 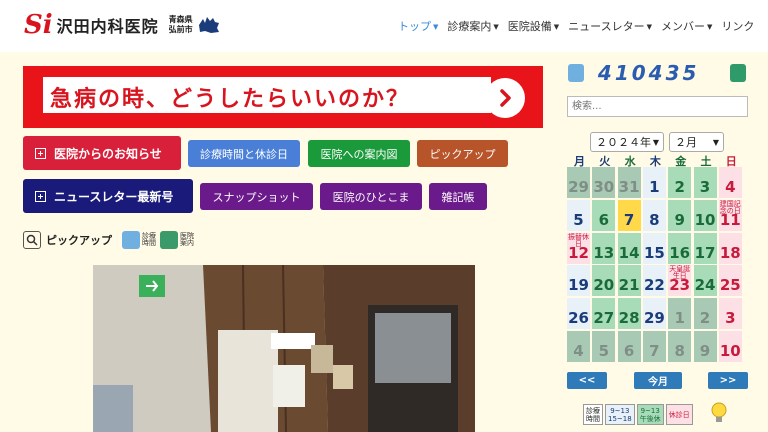 What do you see at coordinates (533, 26) in the screenshot?
I see `nav-setsubi: 医院設備 ▼` at bounding box center [533, 26].